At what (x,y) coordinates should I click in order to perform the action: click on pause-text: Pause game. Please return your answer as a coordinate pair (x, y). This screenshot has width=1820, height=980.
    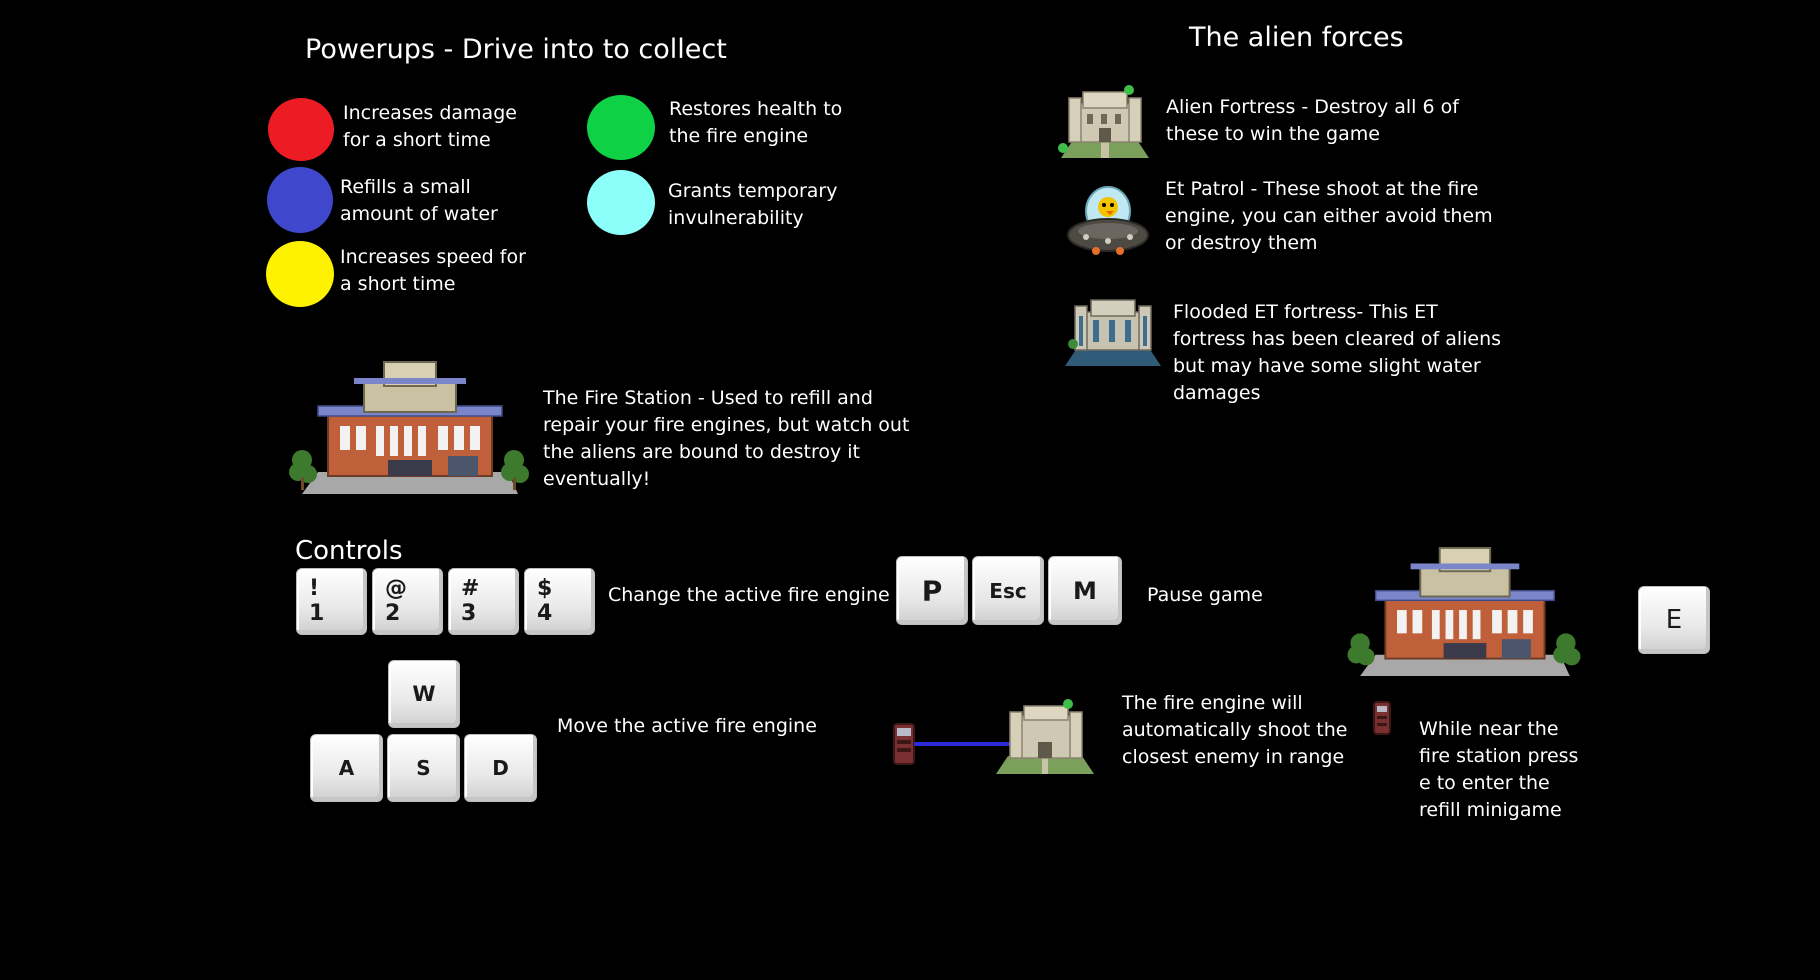
    Looking at the image, I should click on (1205, 595).